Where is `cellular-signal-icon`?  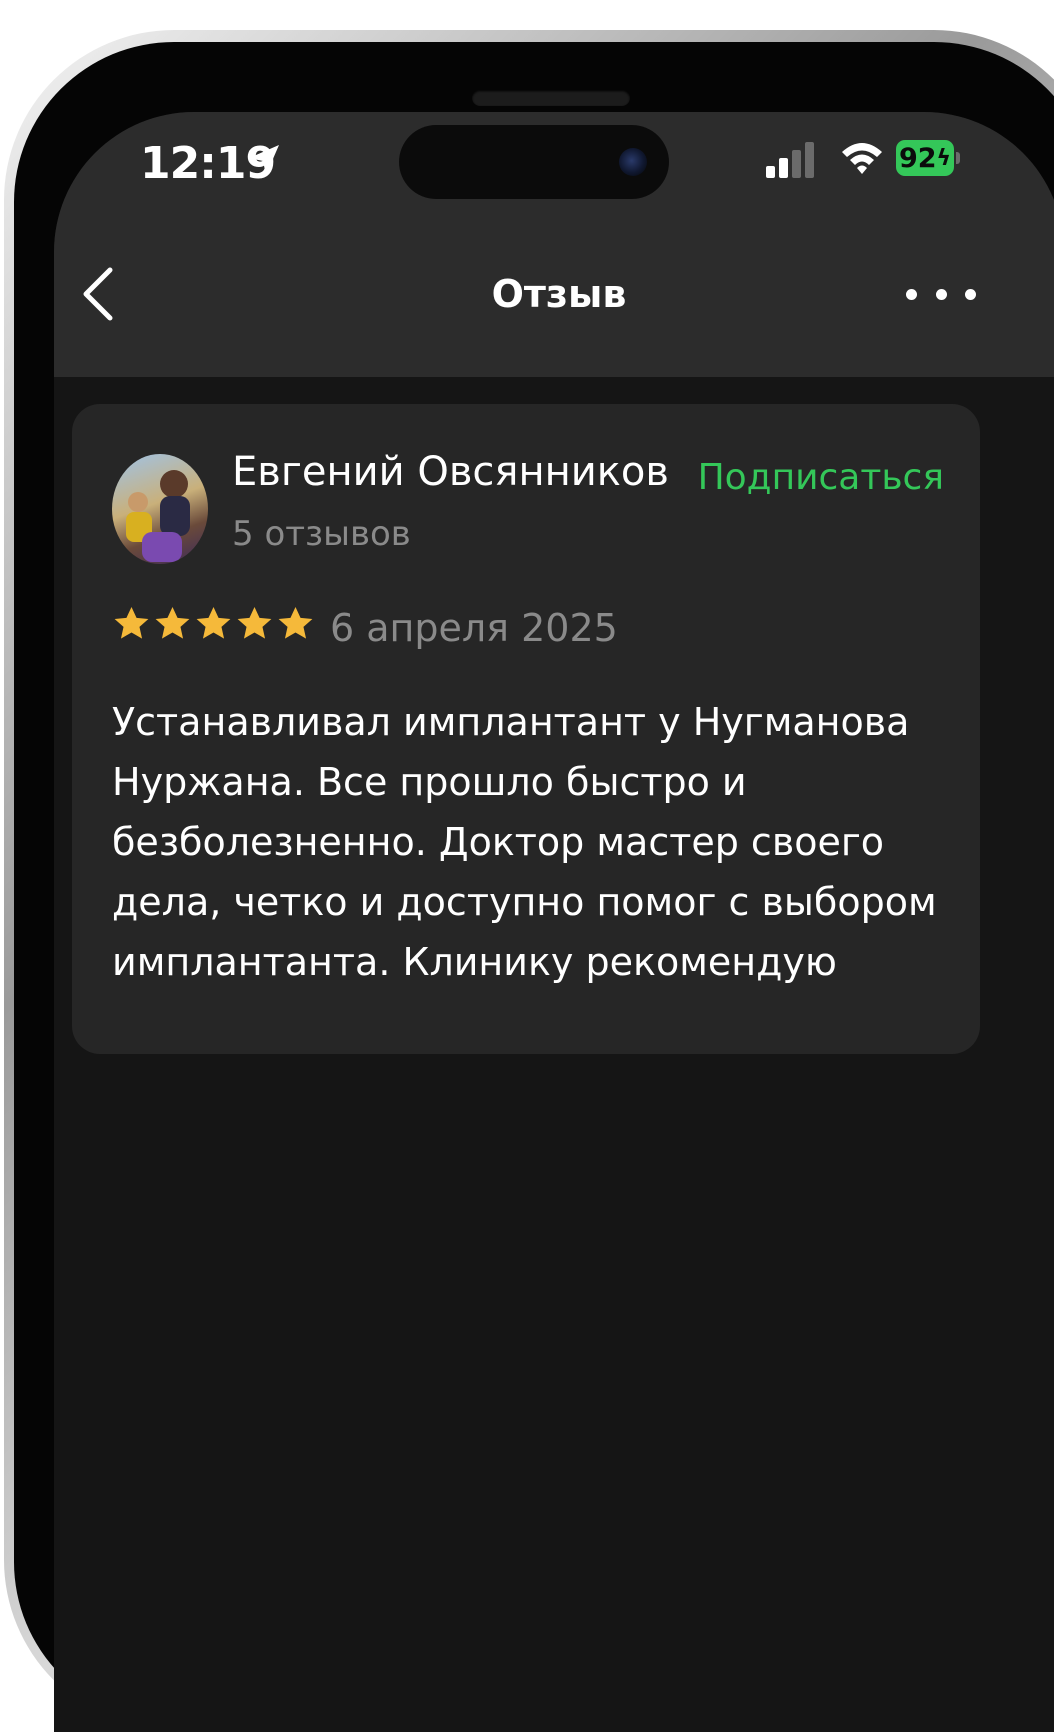
cellular-signal-icon is located at coordinates (790, 160).